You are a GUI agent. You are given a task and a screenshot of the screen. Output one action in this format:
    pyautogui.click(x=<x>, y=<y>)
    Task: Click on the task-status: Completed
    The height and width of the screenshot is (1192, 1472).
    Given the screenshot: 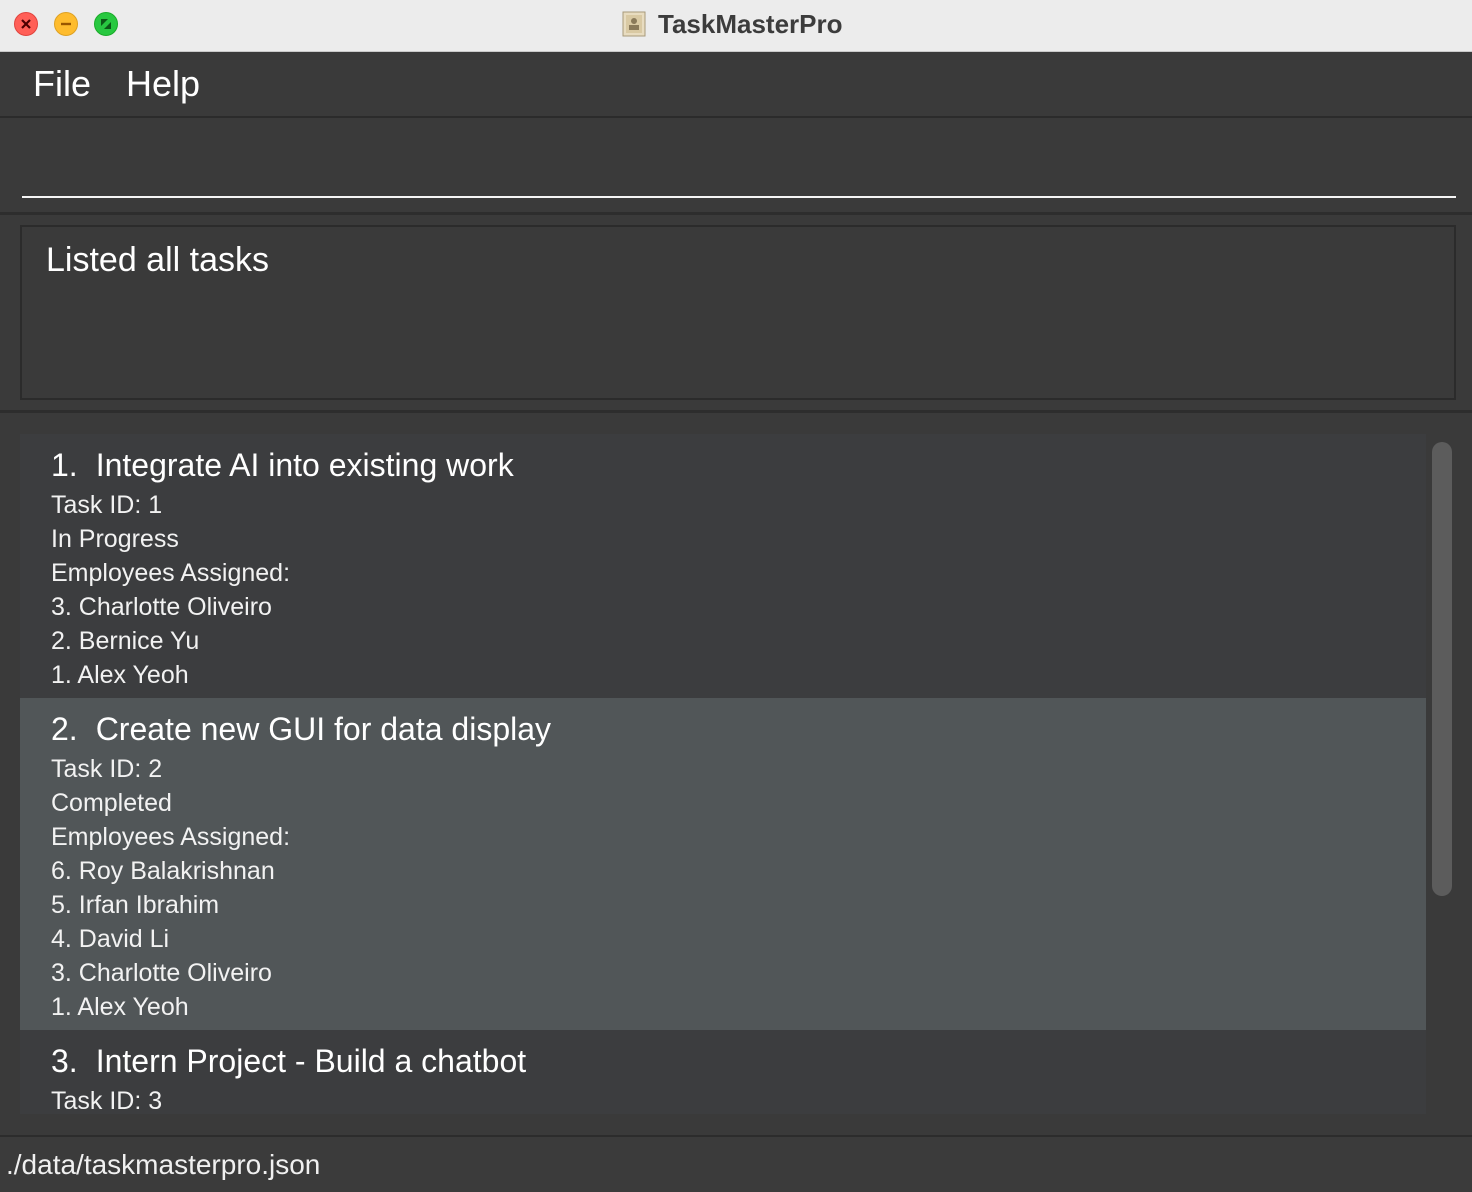 What is the action you would take?
    pyautogui.click(x=111, y=803)
    